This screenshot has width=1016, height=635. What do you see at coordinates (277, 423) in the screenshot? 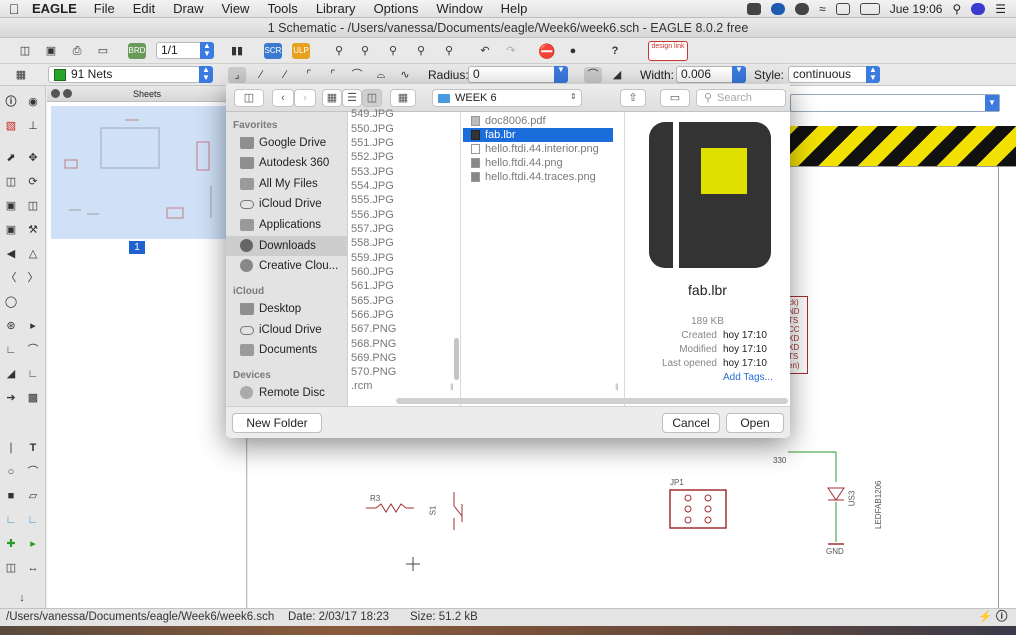
I see `new-folder-button: New Folder` at bounding box center [277, 423].